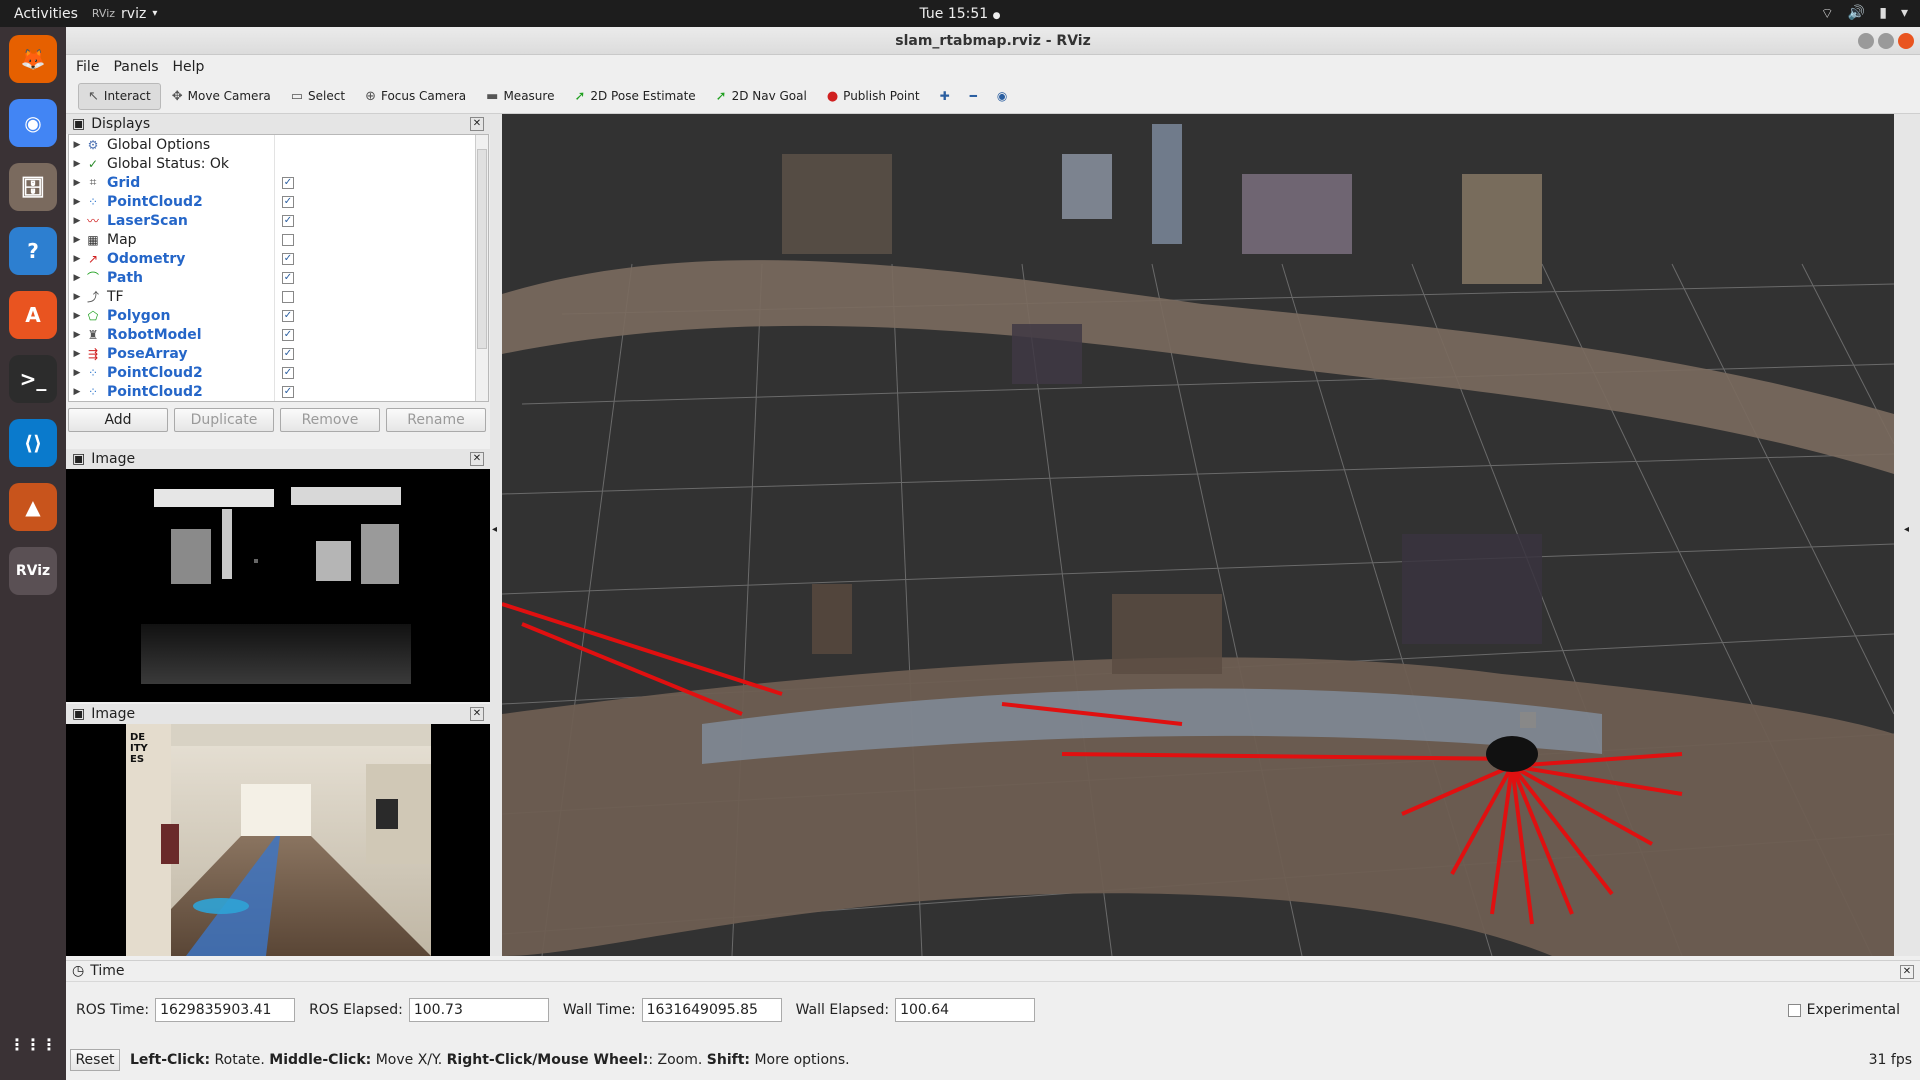 The width and height of the screenshot is (1920, 1080). Describe the element at coordinates (1864, 14) in the screenshot. I see `system-tray: ⌔ 🔊 ▮ ▾` at that location.